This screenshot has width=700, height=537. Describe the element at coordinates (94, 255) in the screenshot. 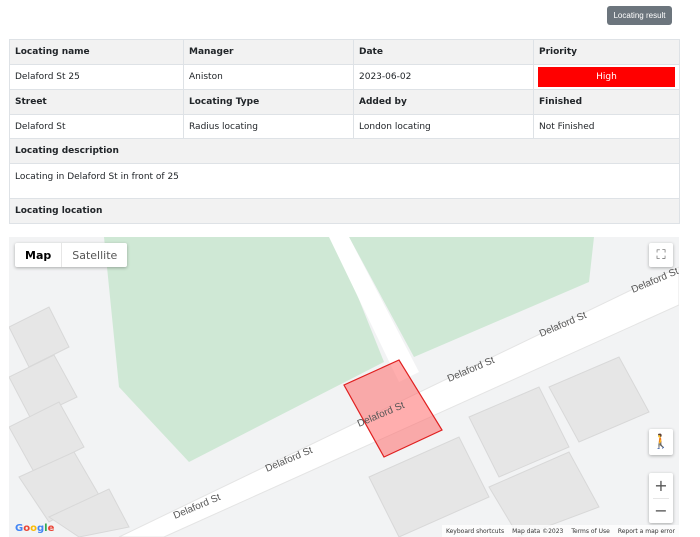

I see `map-type-satellite-button: Satellite` at that location.